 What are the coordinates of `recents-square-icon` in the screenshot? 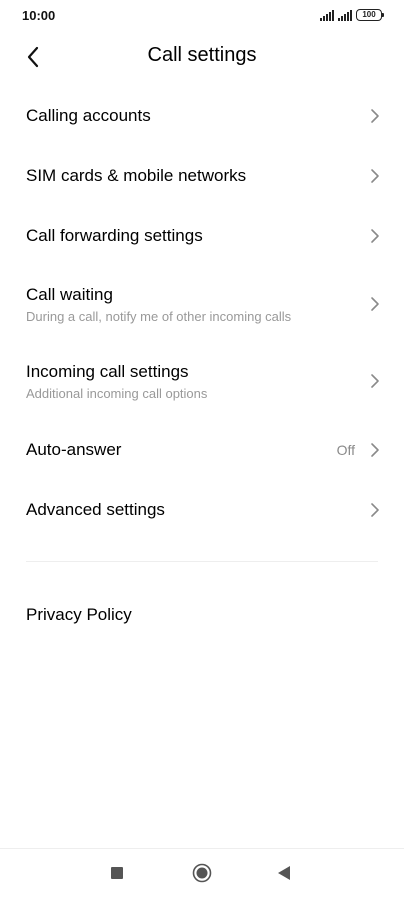 It's located at (117, 873).